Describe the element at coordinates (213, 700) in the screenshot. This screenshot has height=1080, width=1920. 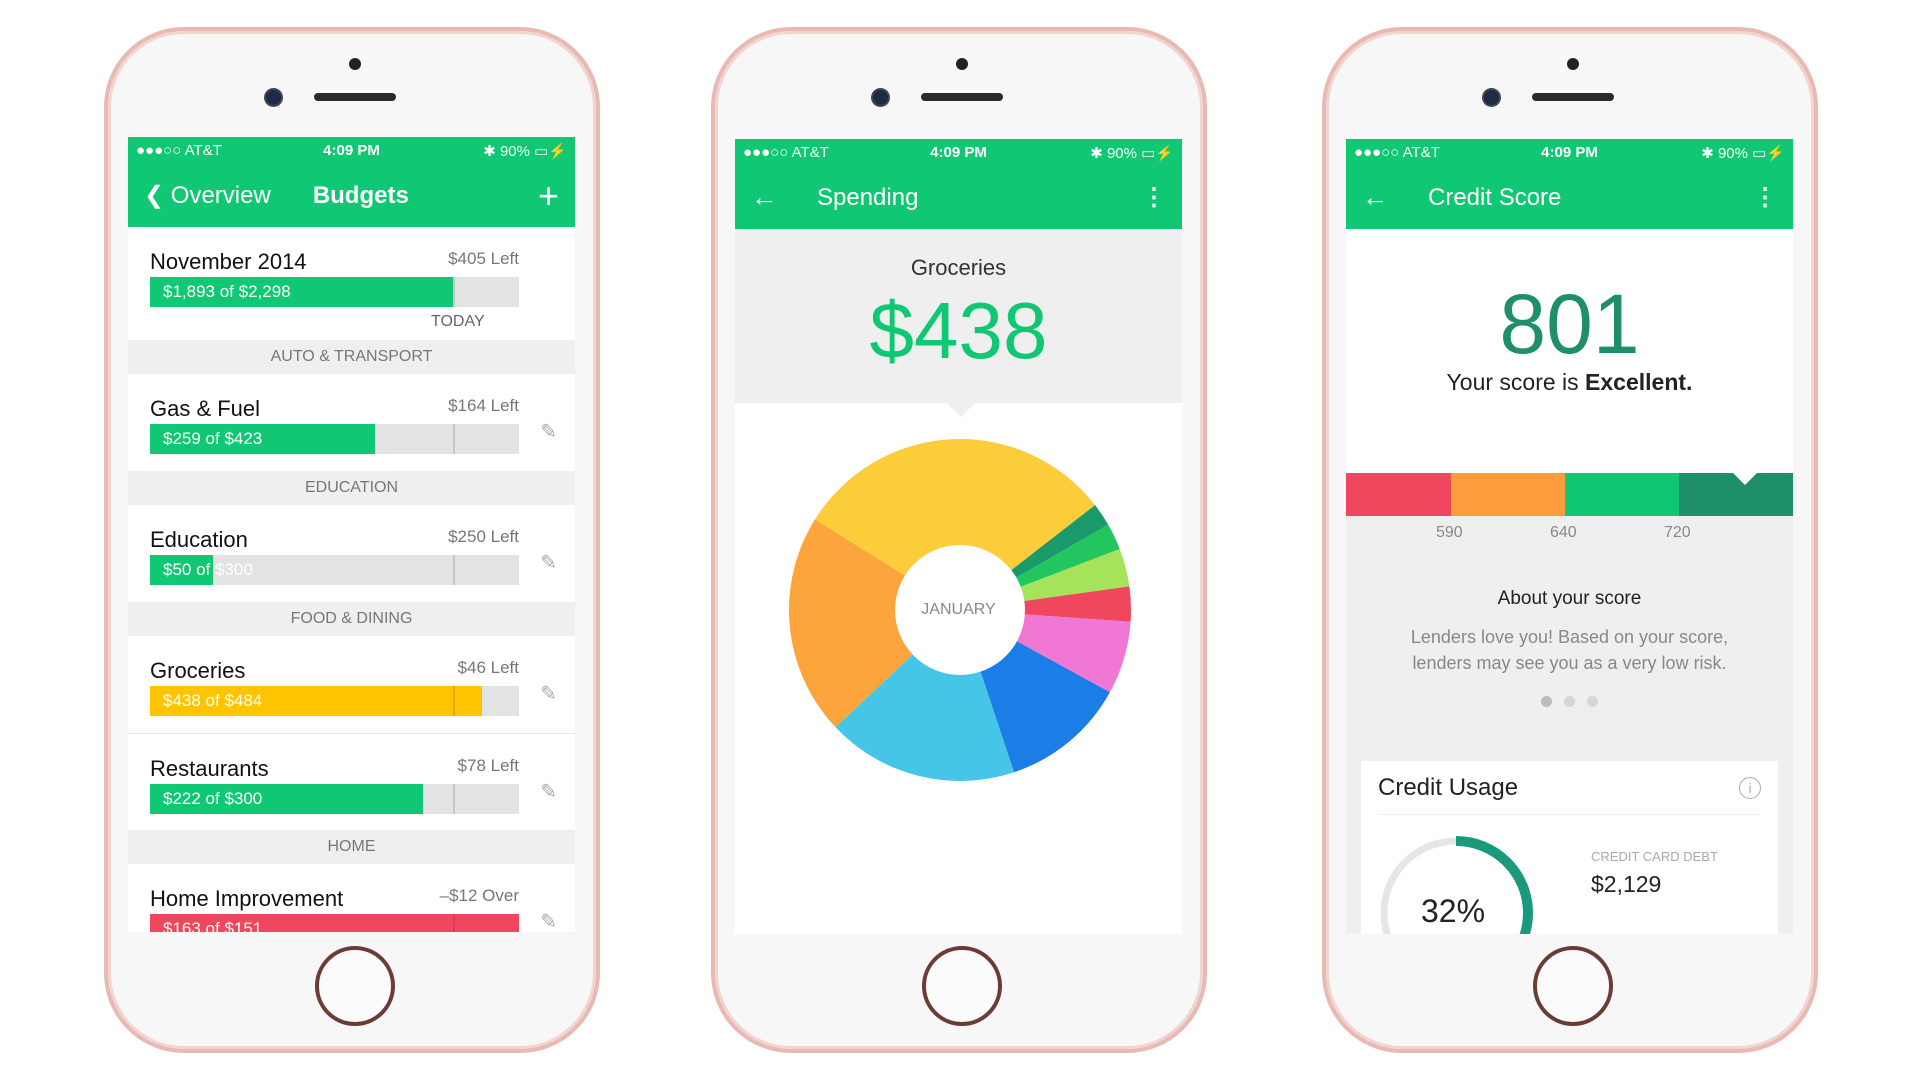
I see `bar-label: $438 of $484` at that location.